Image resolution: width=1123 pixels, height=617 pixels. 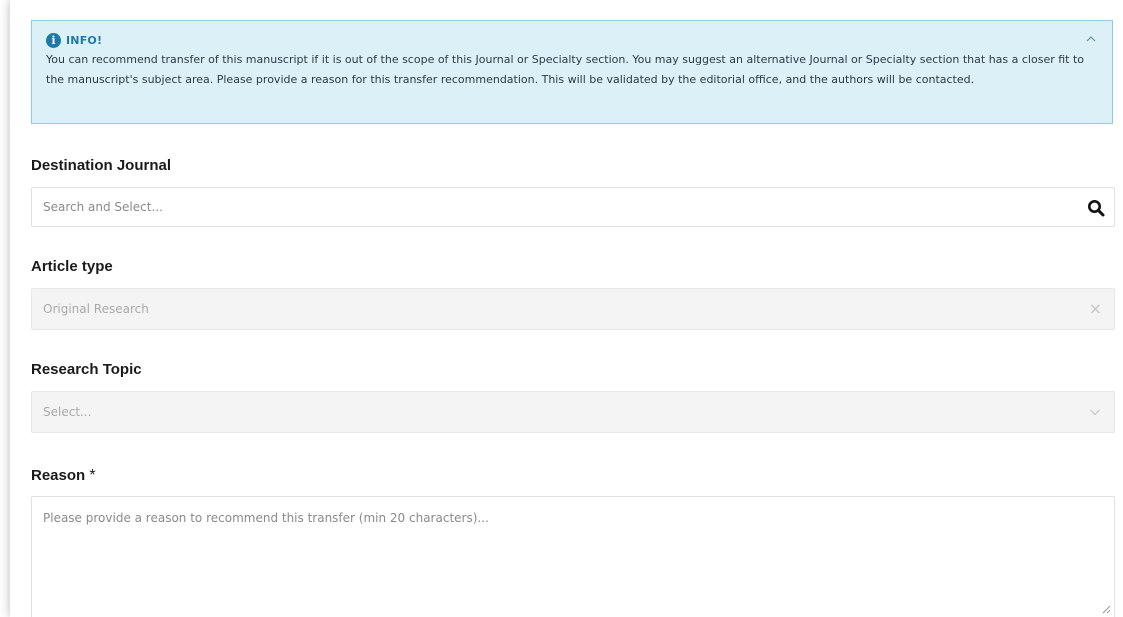 I want to click on chevron-down-icon, so click(x=1095, y=412).